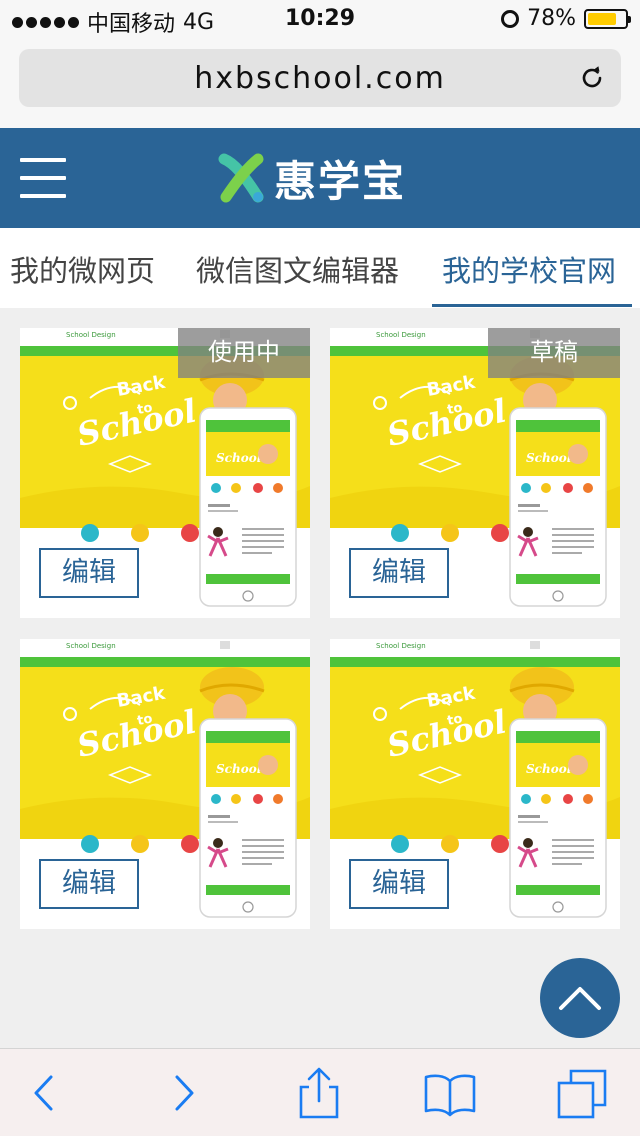  What do you see at coordinates (602, 18) in the screenshot?
I see `battery-fill` at bounding box center [602, 18].